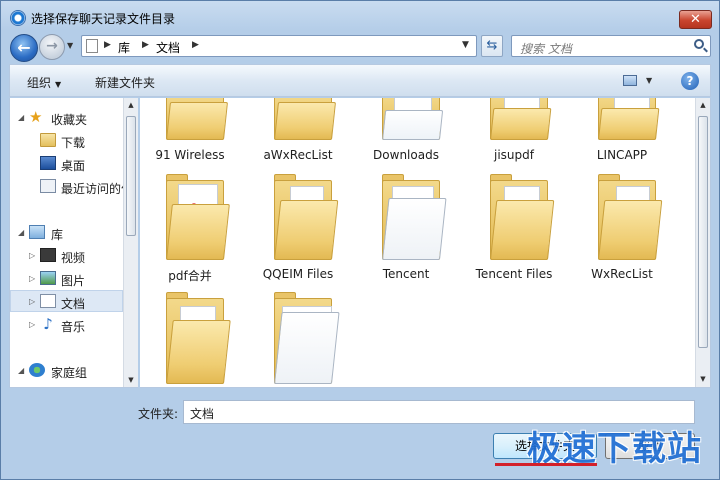 This screenshot has width=720, height=480. I want to click on sidebar-item-pictures: ▷ 图片, so click(66, 279).